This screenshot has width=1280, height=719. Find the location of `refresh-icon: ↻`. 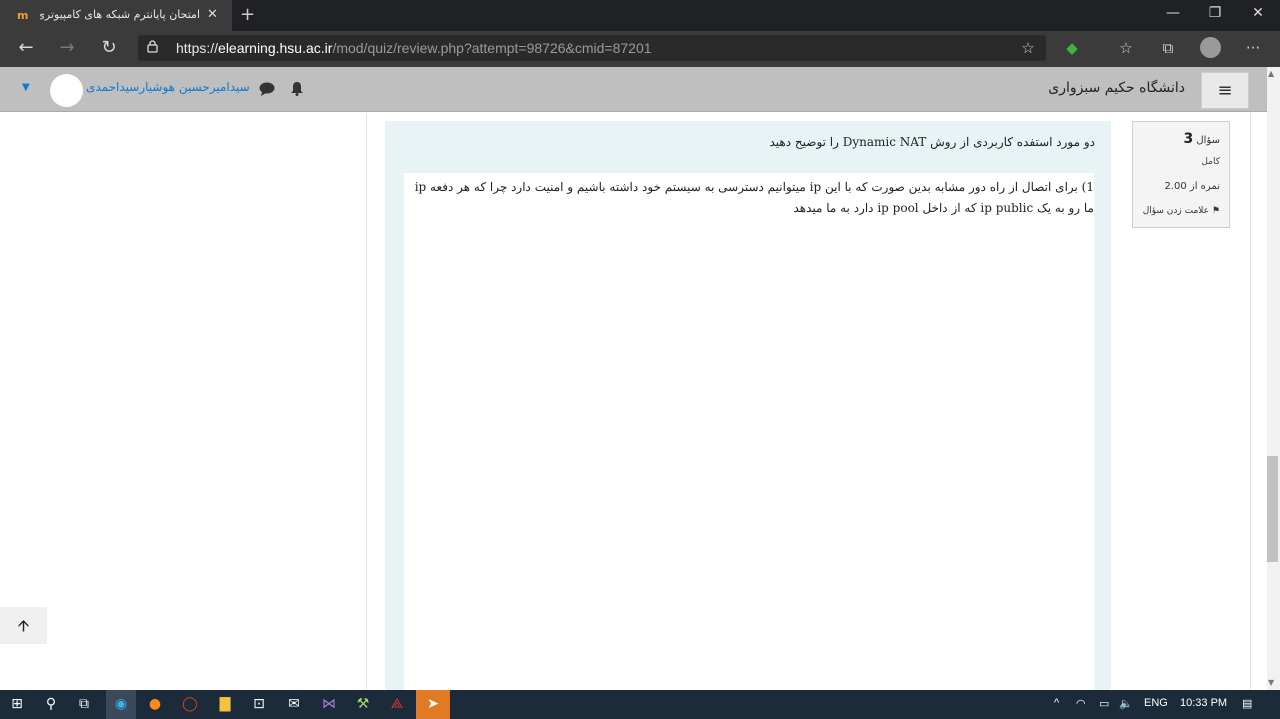

refresh-icon: ↻ is located at coordinates (109, 47).